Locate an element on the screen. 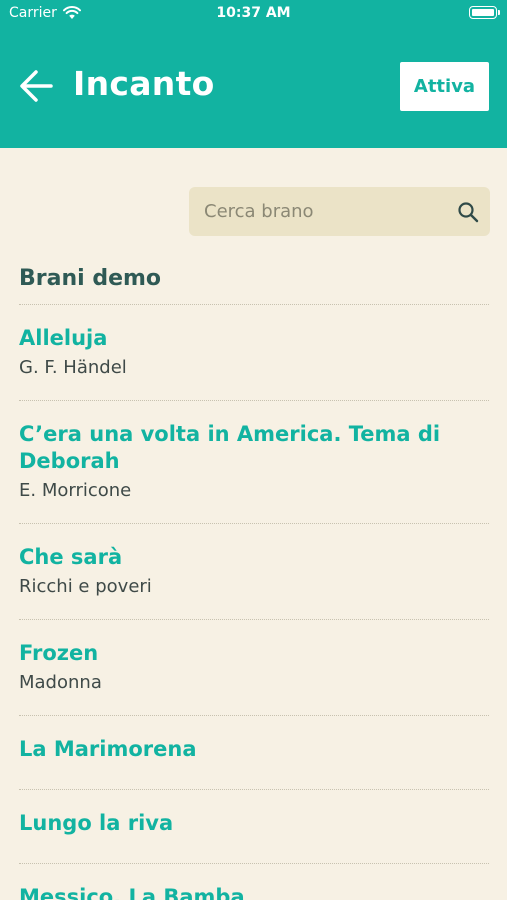  song-title: Alleluja is located at coordinates (63, 338).